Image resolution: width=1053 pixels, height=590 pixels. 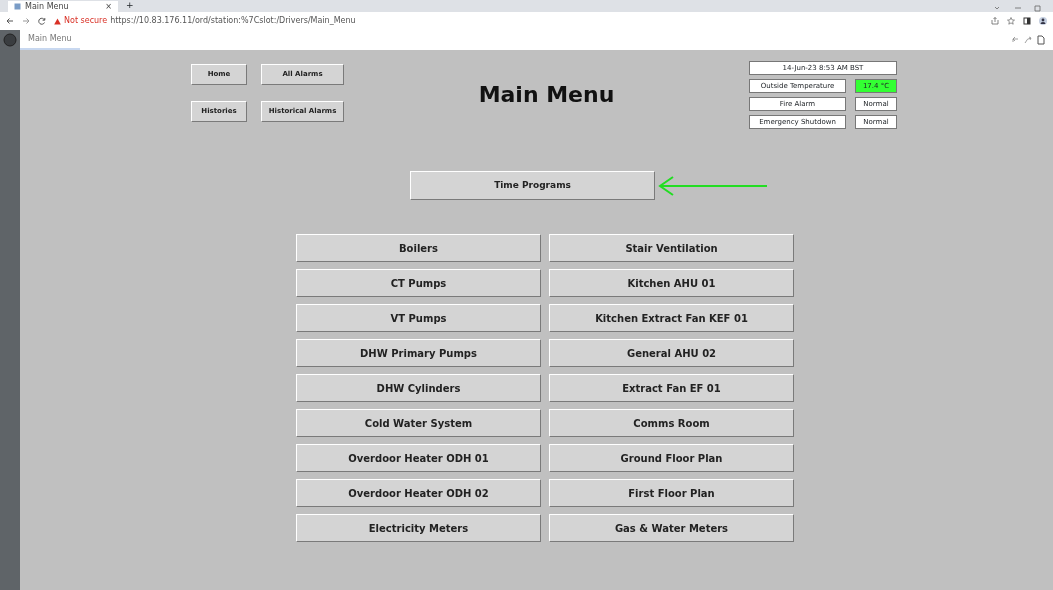 I want to click on new-tab-button: +, so click(x=130, y=6).